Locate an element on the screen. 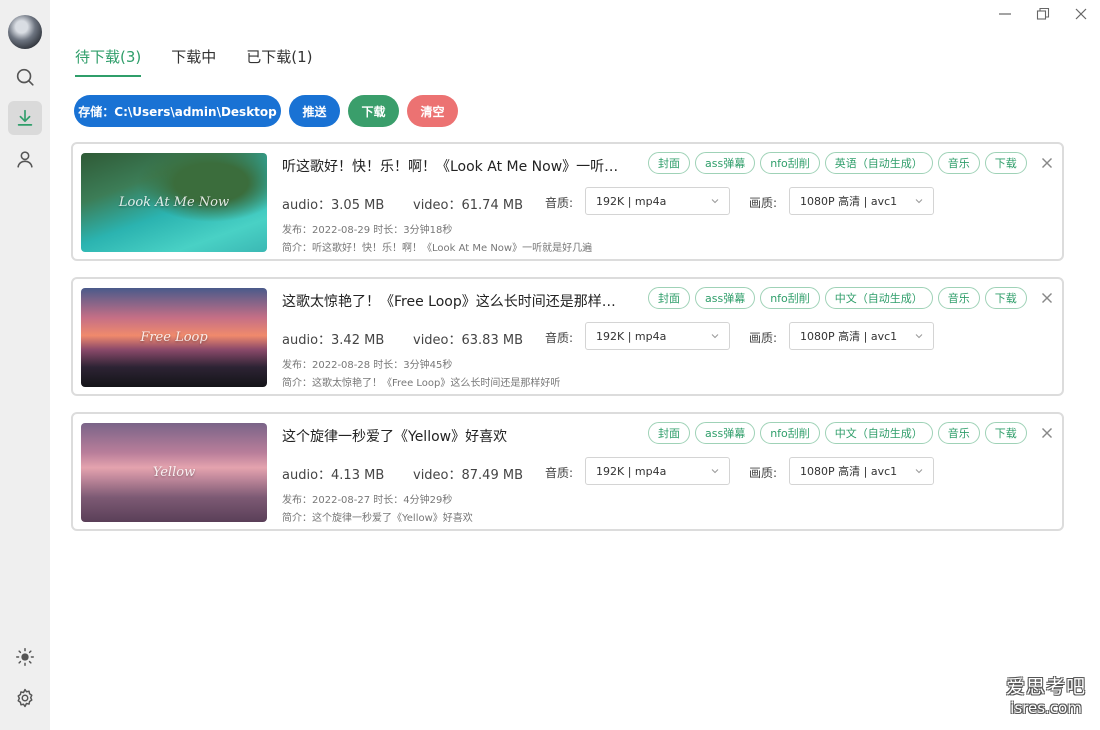  video-size: video：87.49 MB is located at coordinates (468, 475).